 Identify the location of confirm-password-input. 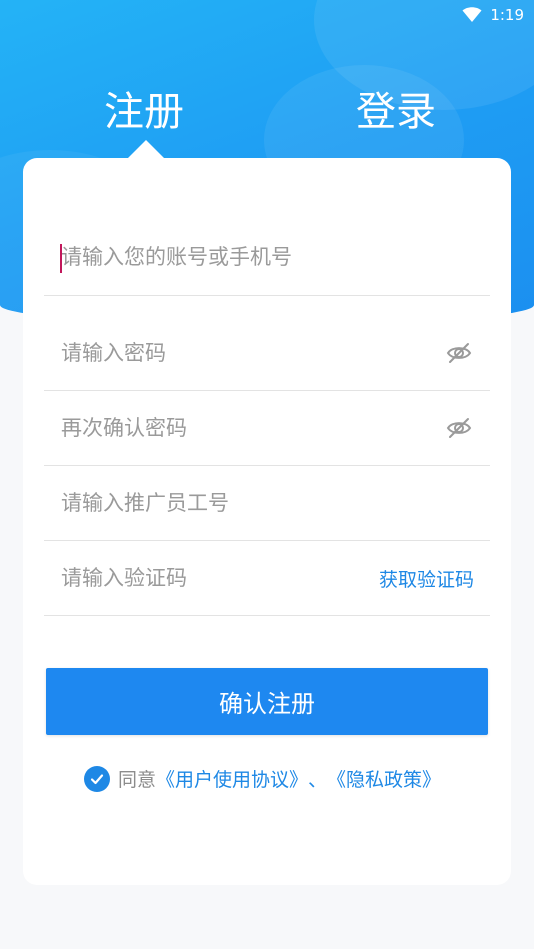
(244, 428).